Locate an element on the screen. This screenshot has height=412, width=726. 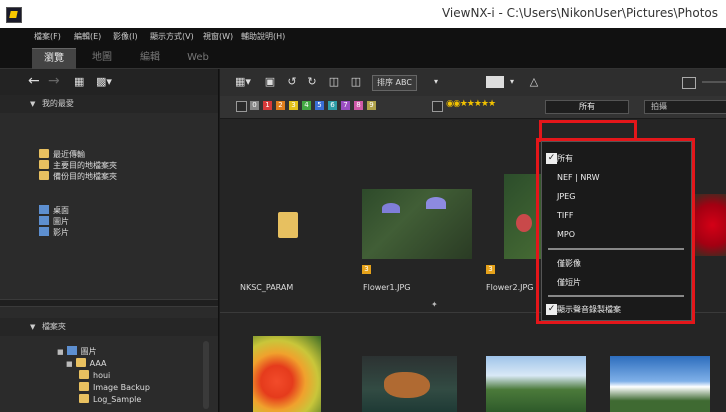
favorites-section-header: ▼ 我的最愛 is located at coordinates (109, 104).